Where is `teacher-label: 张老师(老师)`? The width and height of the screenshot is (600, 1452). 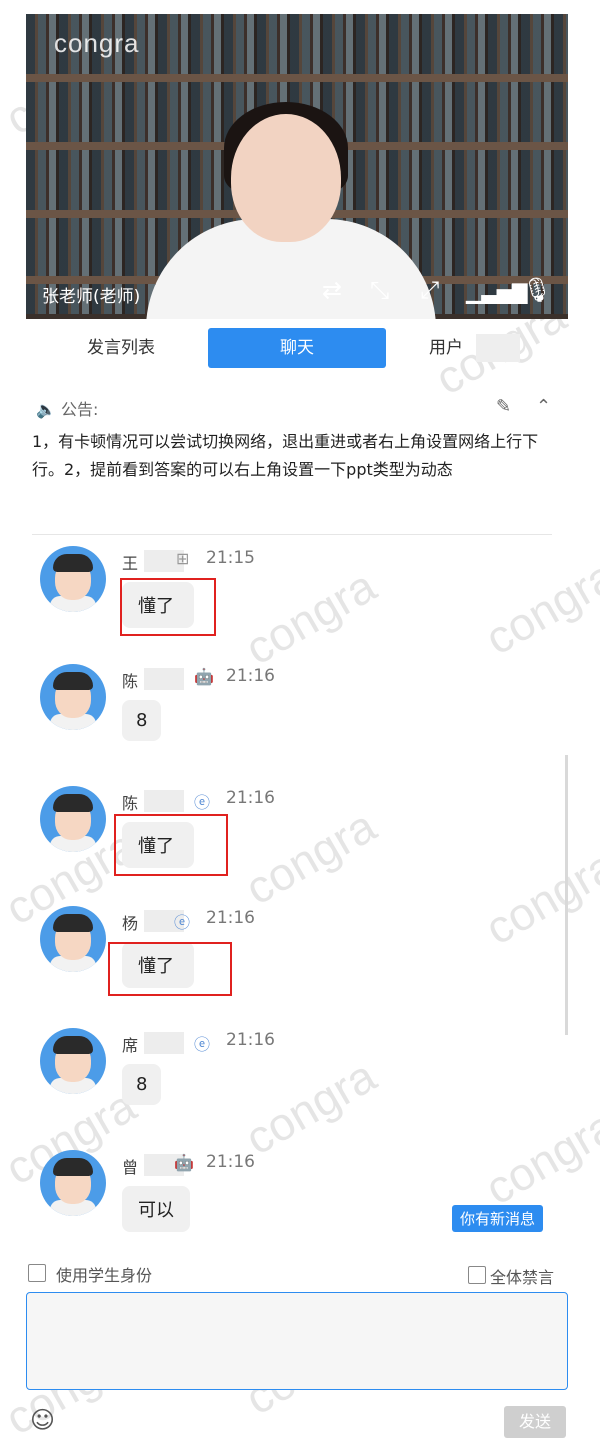 teacher-label: 张老师(老师) is located at coordinates (91, 297).